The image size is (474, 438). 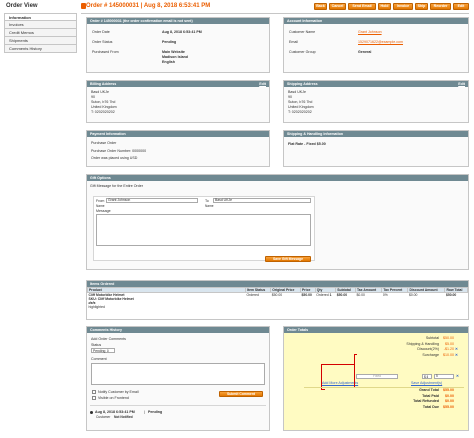 I want to click on purchased-from-view: English, so click(x=168, y=62).